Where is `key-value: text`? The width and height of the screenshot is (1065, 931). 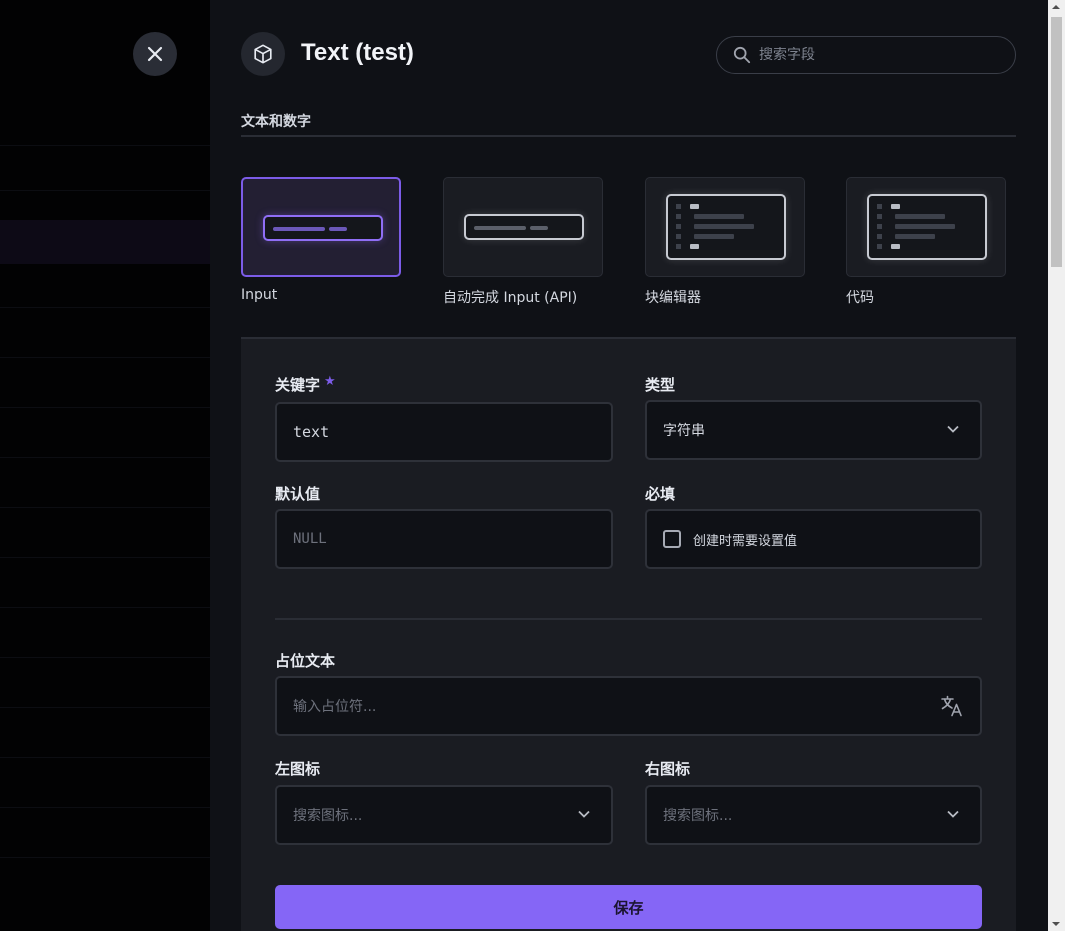
key-value: text is located at coordinates (311, 432).